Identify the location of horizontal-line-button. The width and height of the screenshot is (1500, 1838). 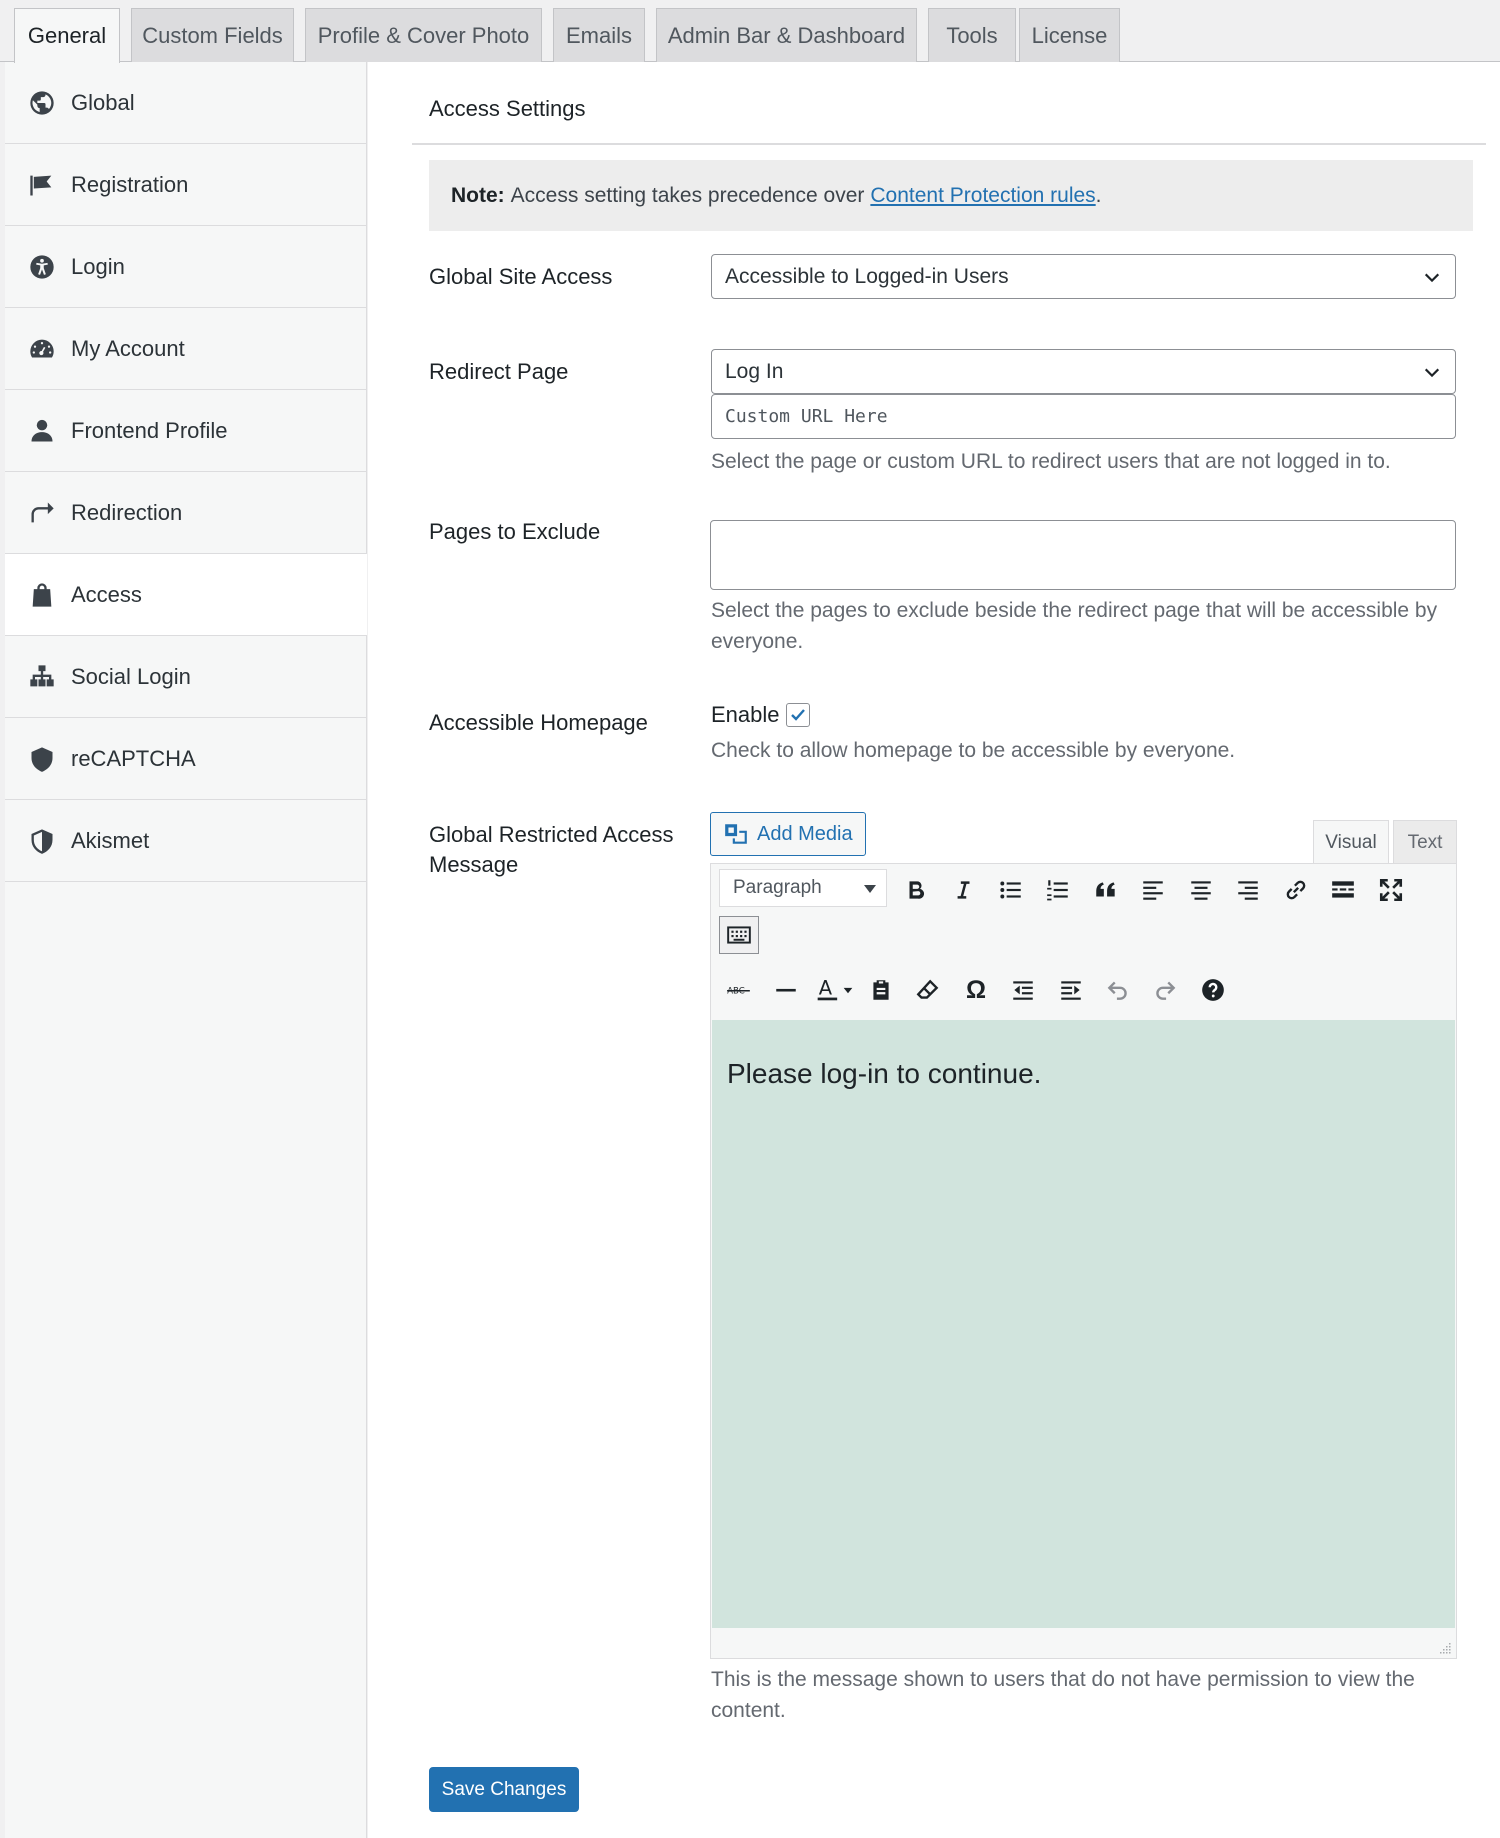
(786, 990).